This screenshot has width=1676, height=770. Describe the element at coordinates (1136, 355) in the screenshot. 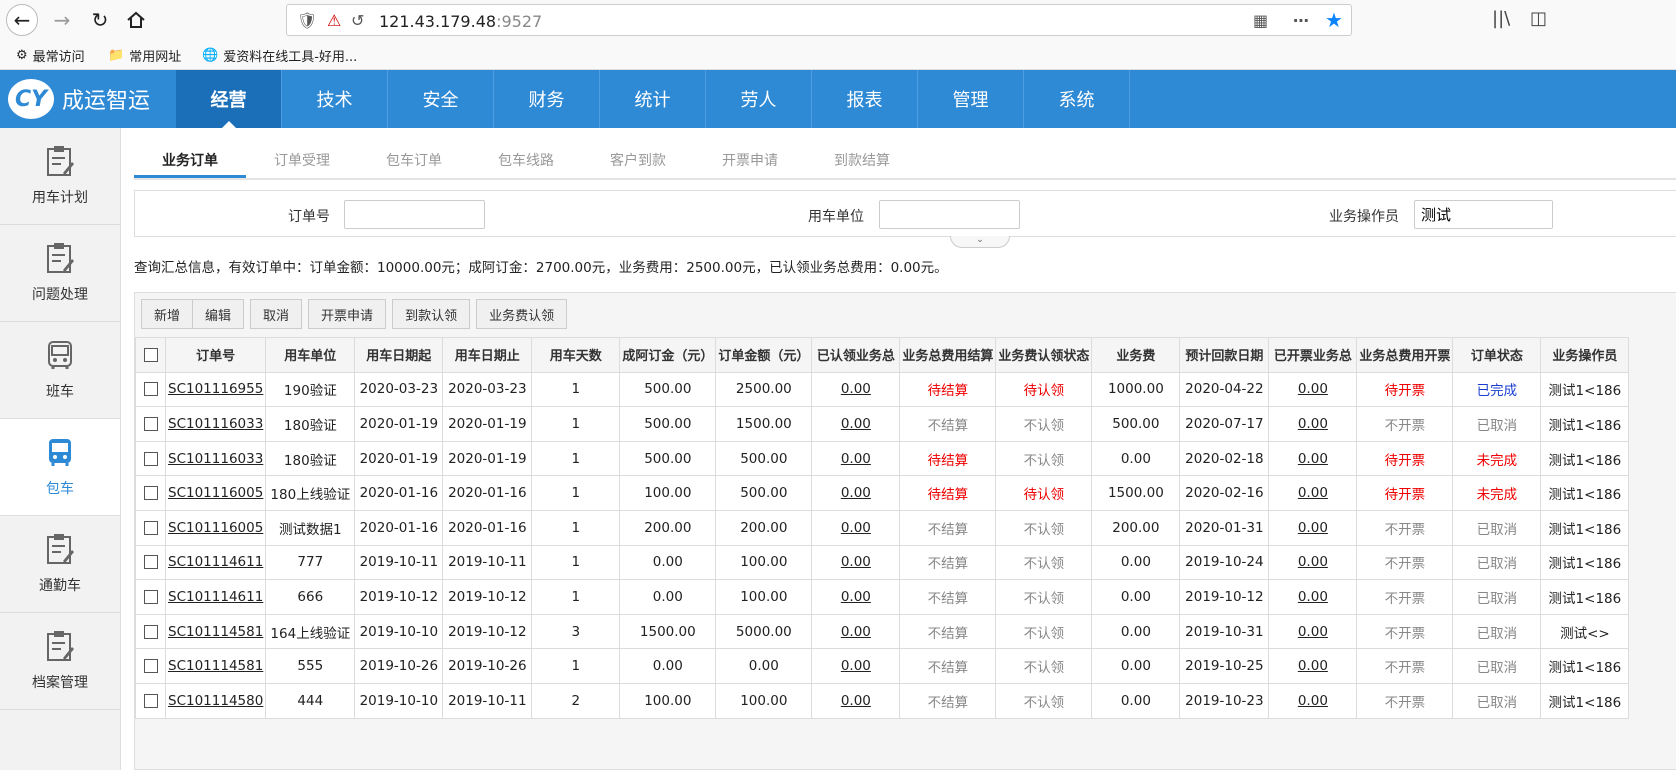

I see `column-header: 业务费` at that location.